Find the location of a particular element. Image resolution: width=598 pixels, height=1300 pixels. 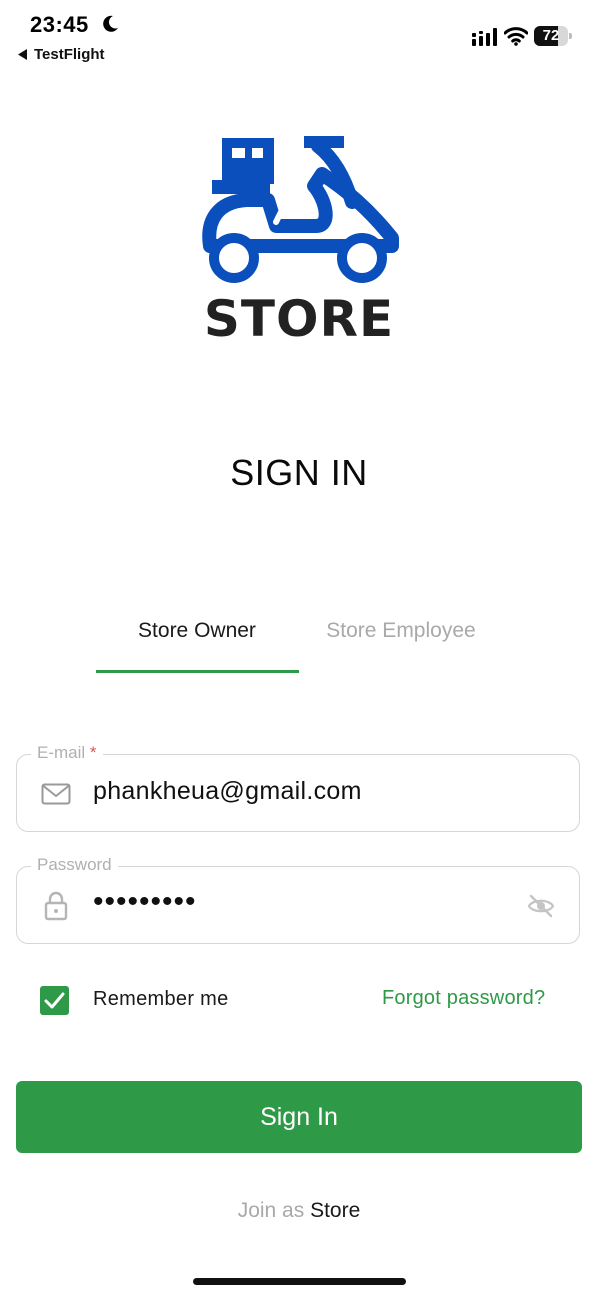

sign-in-button: Sign In is located at coordinates (299, 1117).